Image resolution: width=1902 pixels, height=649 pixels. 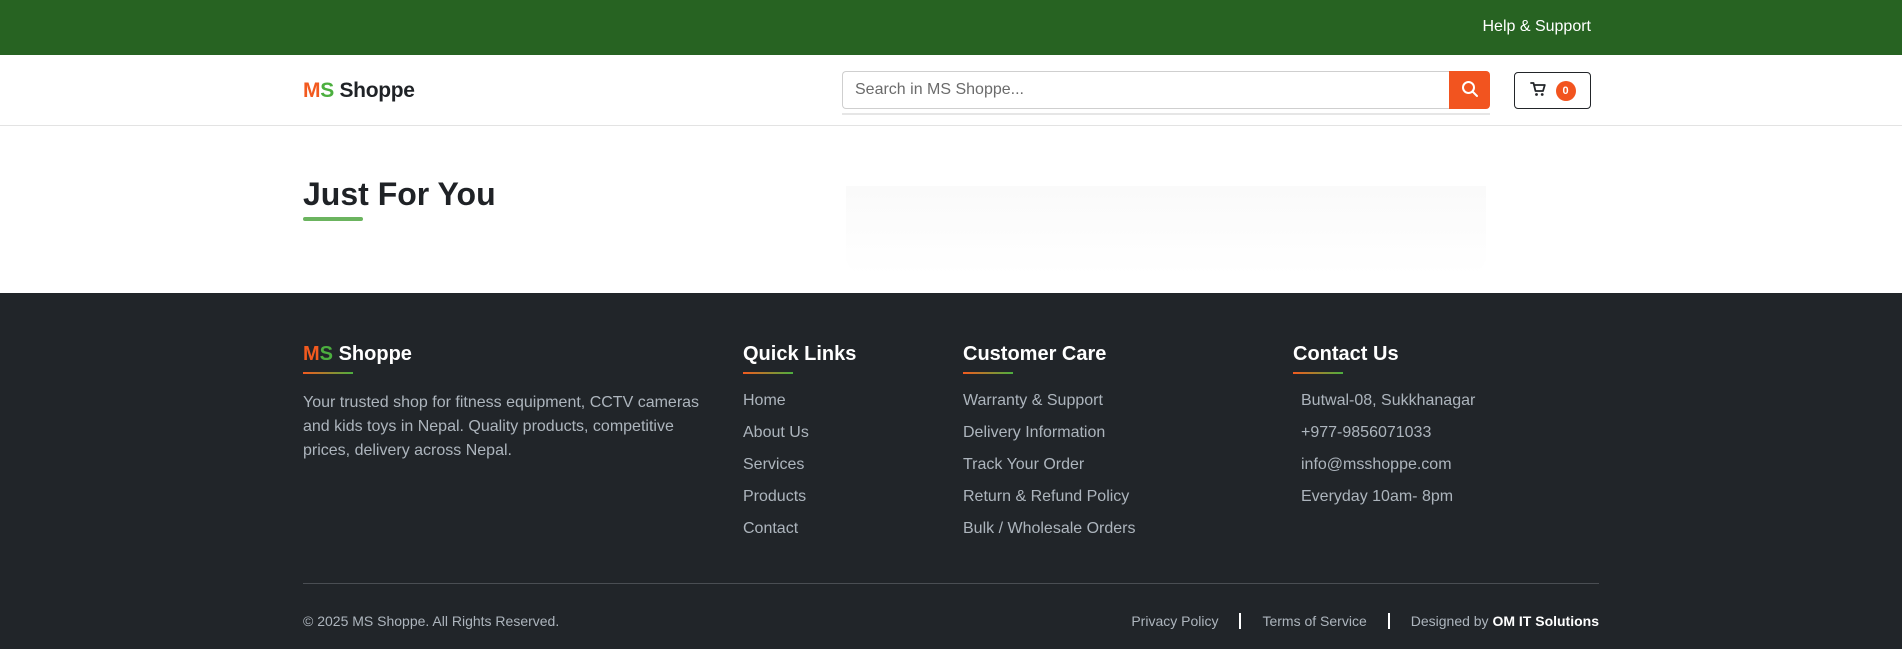 I want to click on header: MS Shoppe 0, so click(x=951, y=90).